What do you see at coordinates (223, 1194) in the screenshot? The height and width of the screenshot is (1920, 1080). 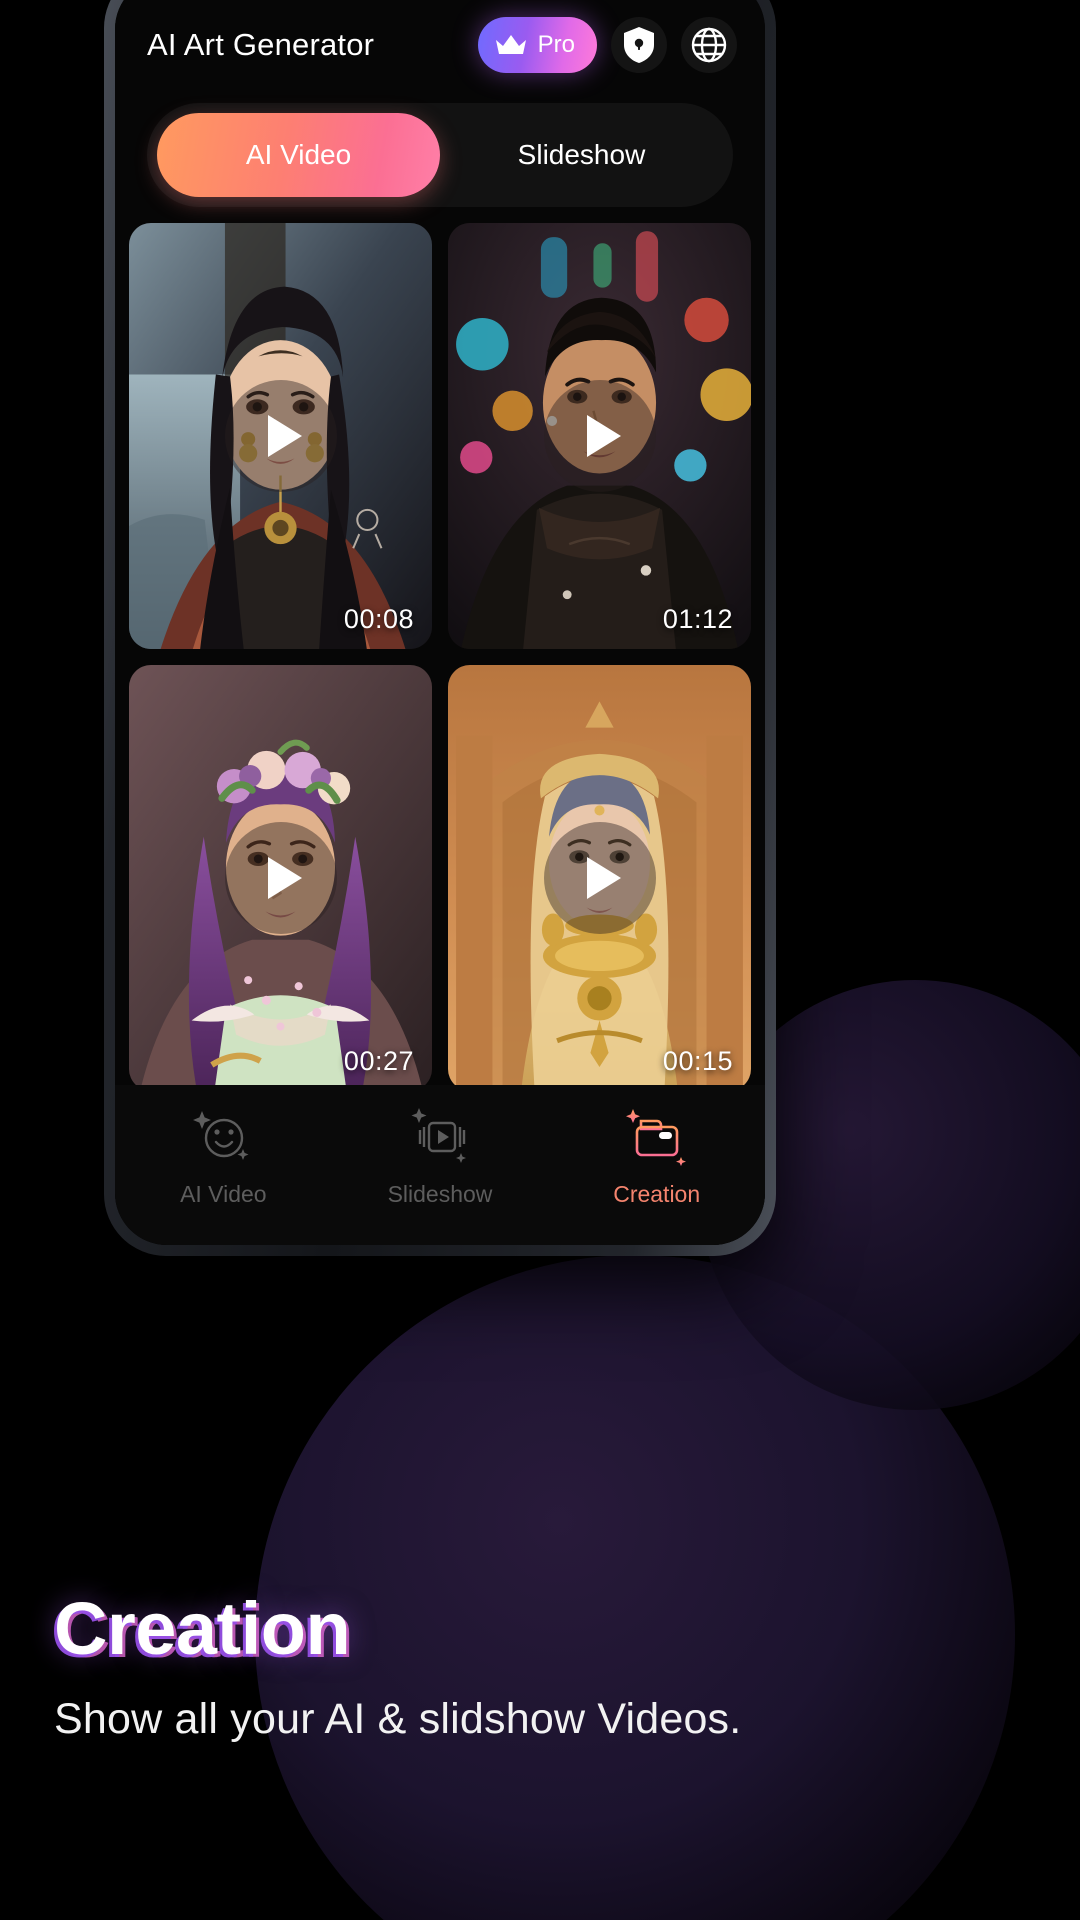 I see `nav-item-ai-video-label: AI Video` at bounding box center [223, 1194].